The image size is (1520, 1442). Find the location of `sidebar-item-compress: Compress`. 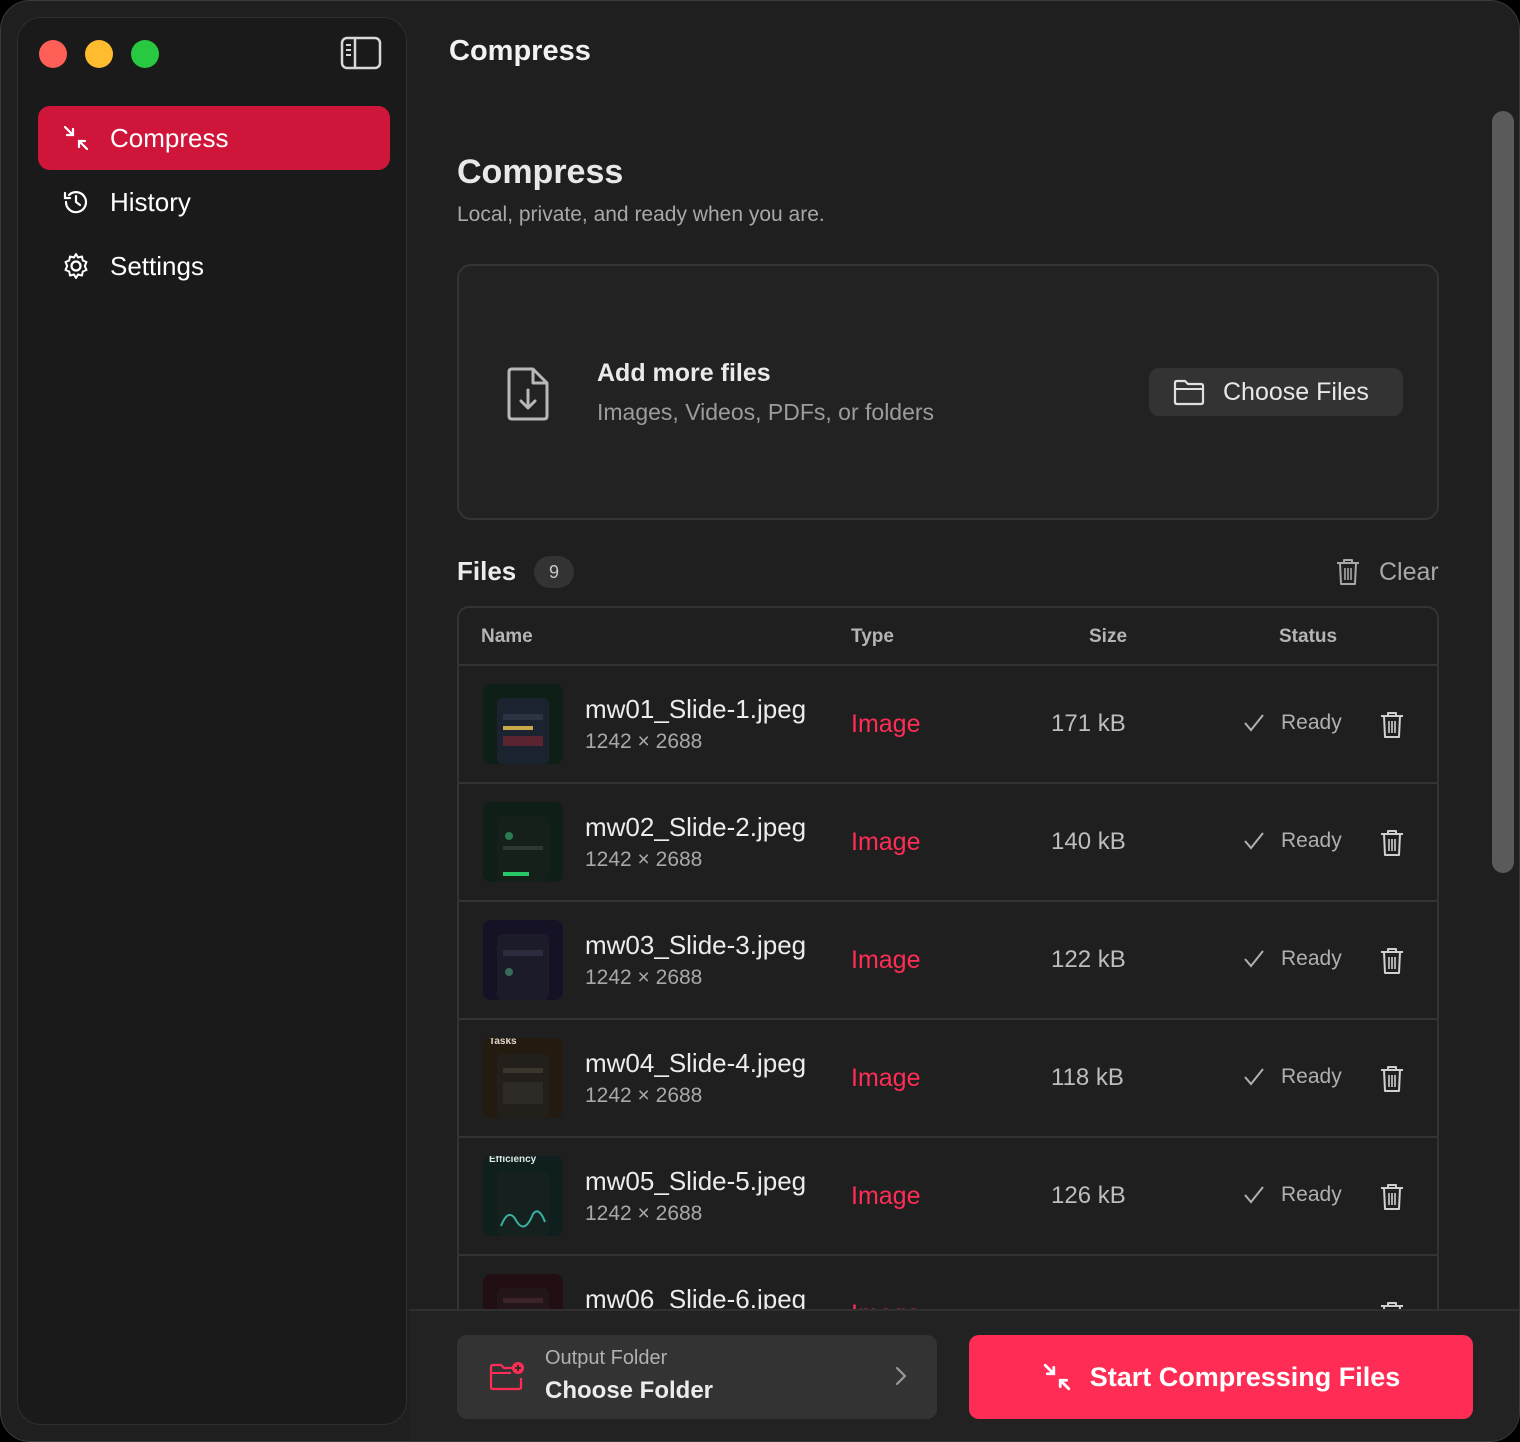

sidebar-item-compress: Compress is located at coordinates (214, 138).